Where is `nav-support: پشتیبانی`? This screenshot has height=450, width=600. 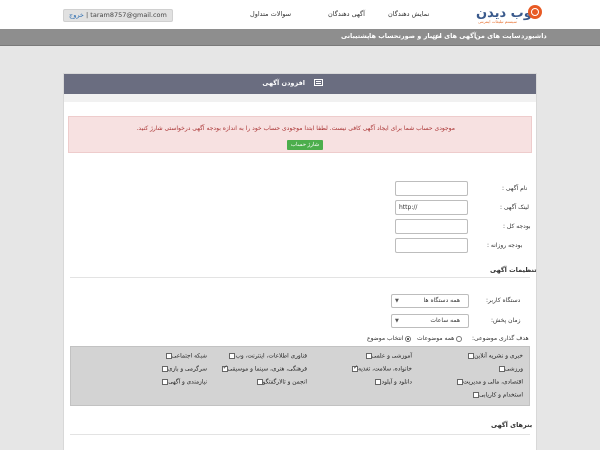 nav-support: پشتیبانی is located at coordinates (355, 36).